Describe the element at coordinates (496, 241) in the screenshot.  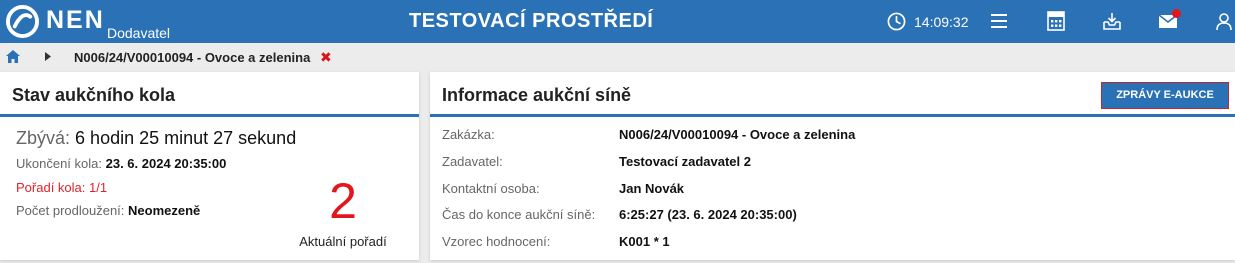
I see `info-label: Vzorec hodnocení:` at that location.